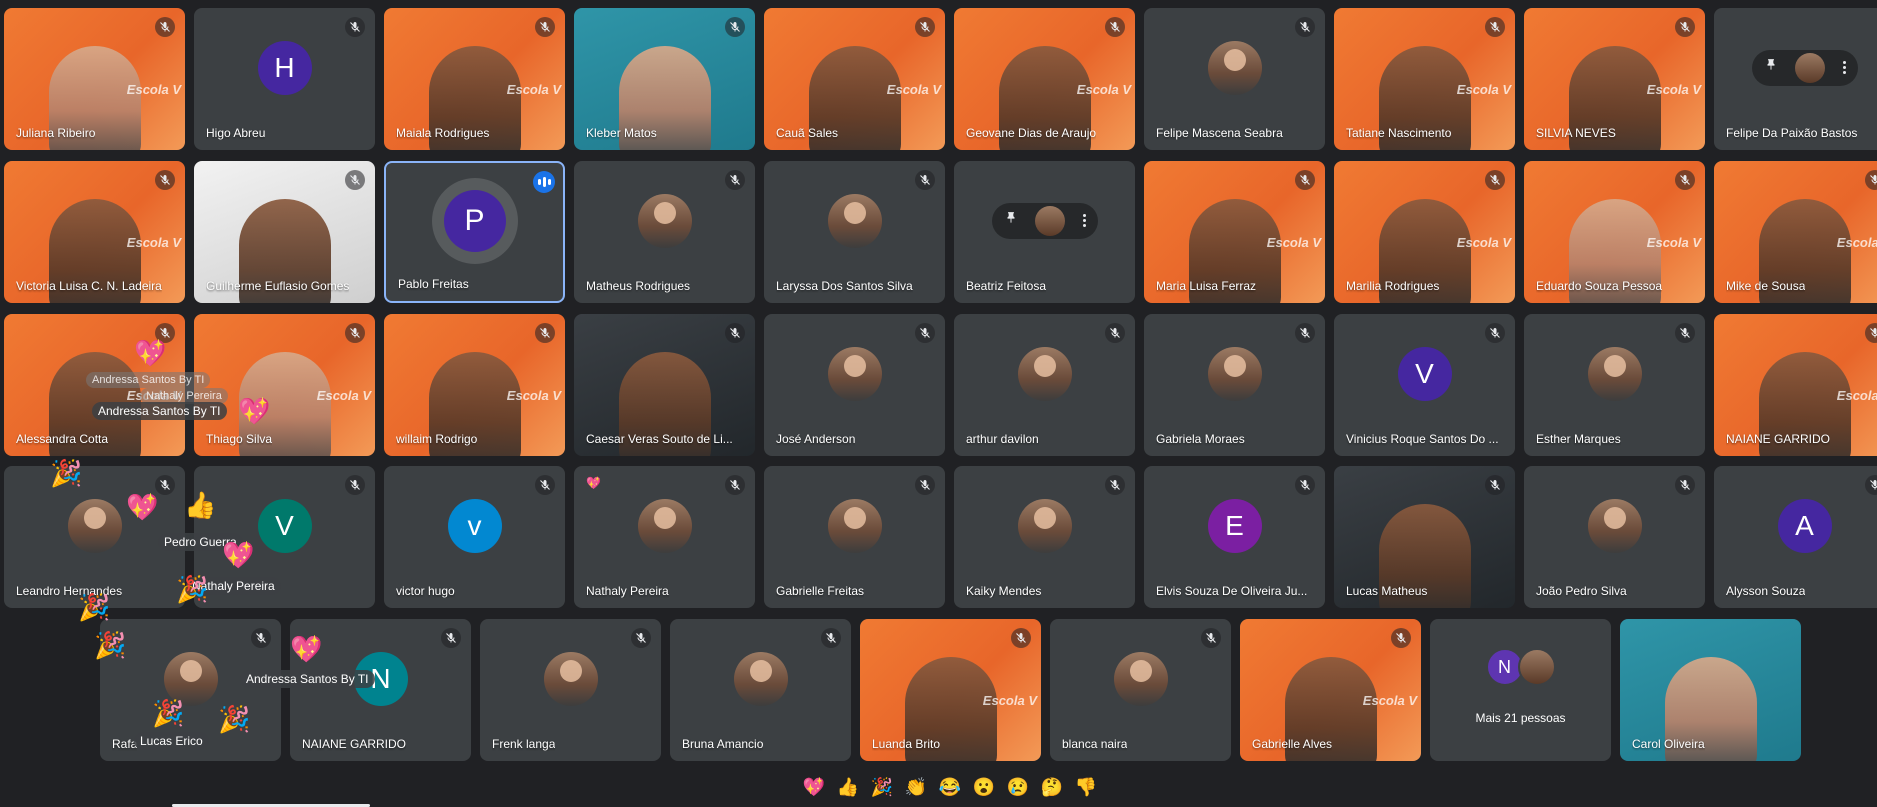 The image size is (1877, 807). I want to click on participant-tile: P Pablo Freitas, so click(474, 232).